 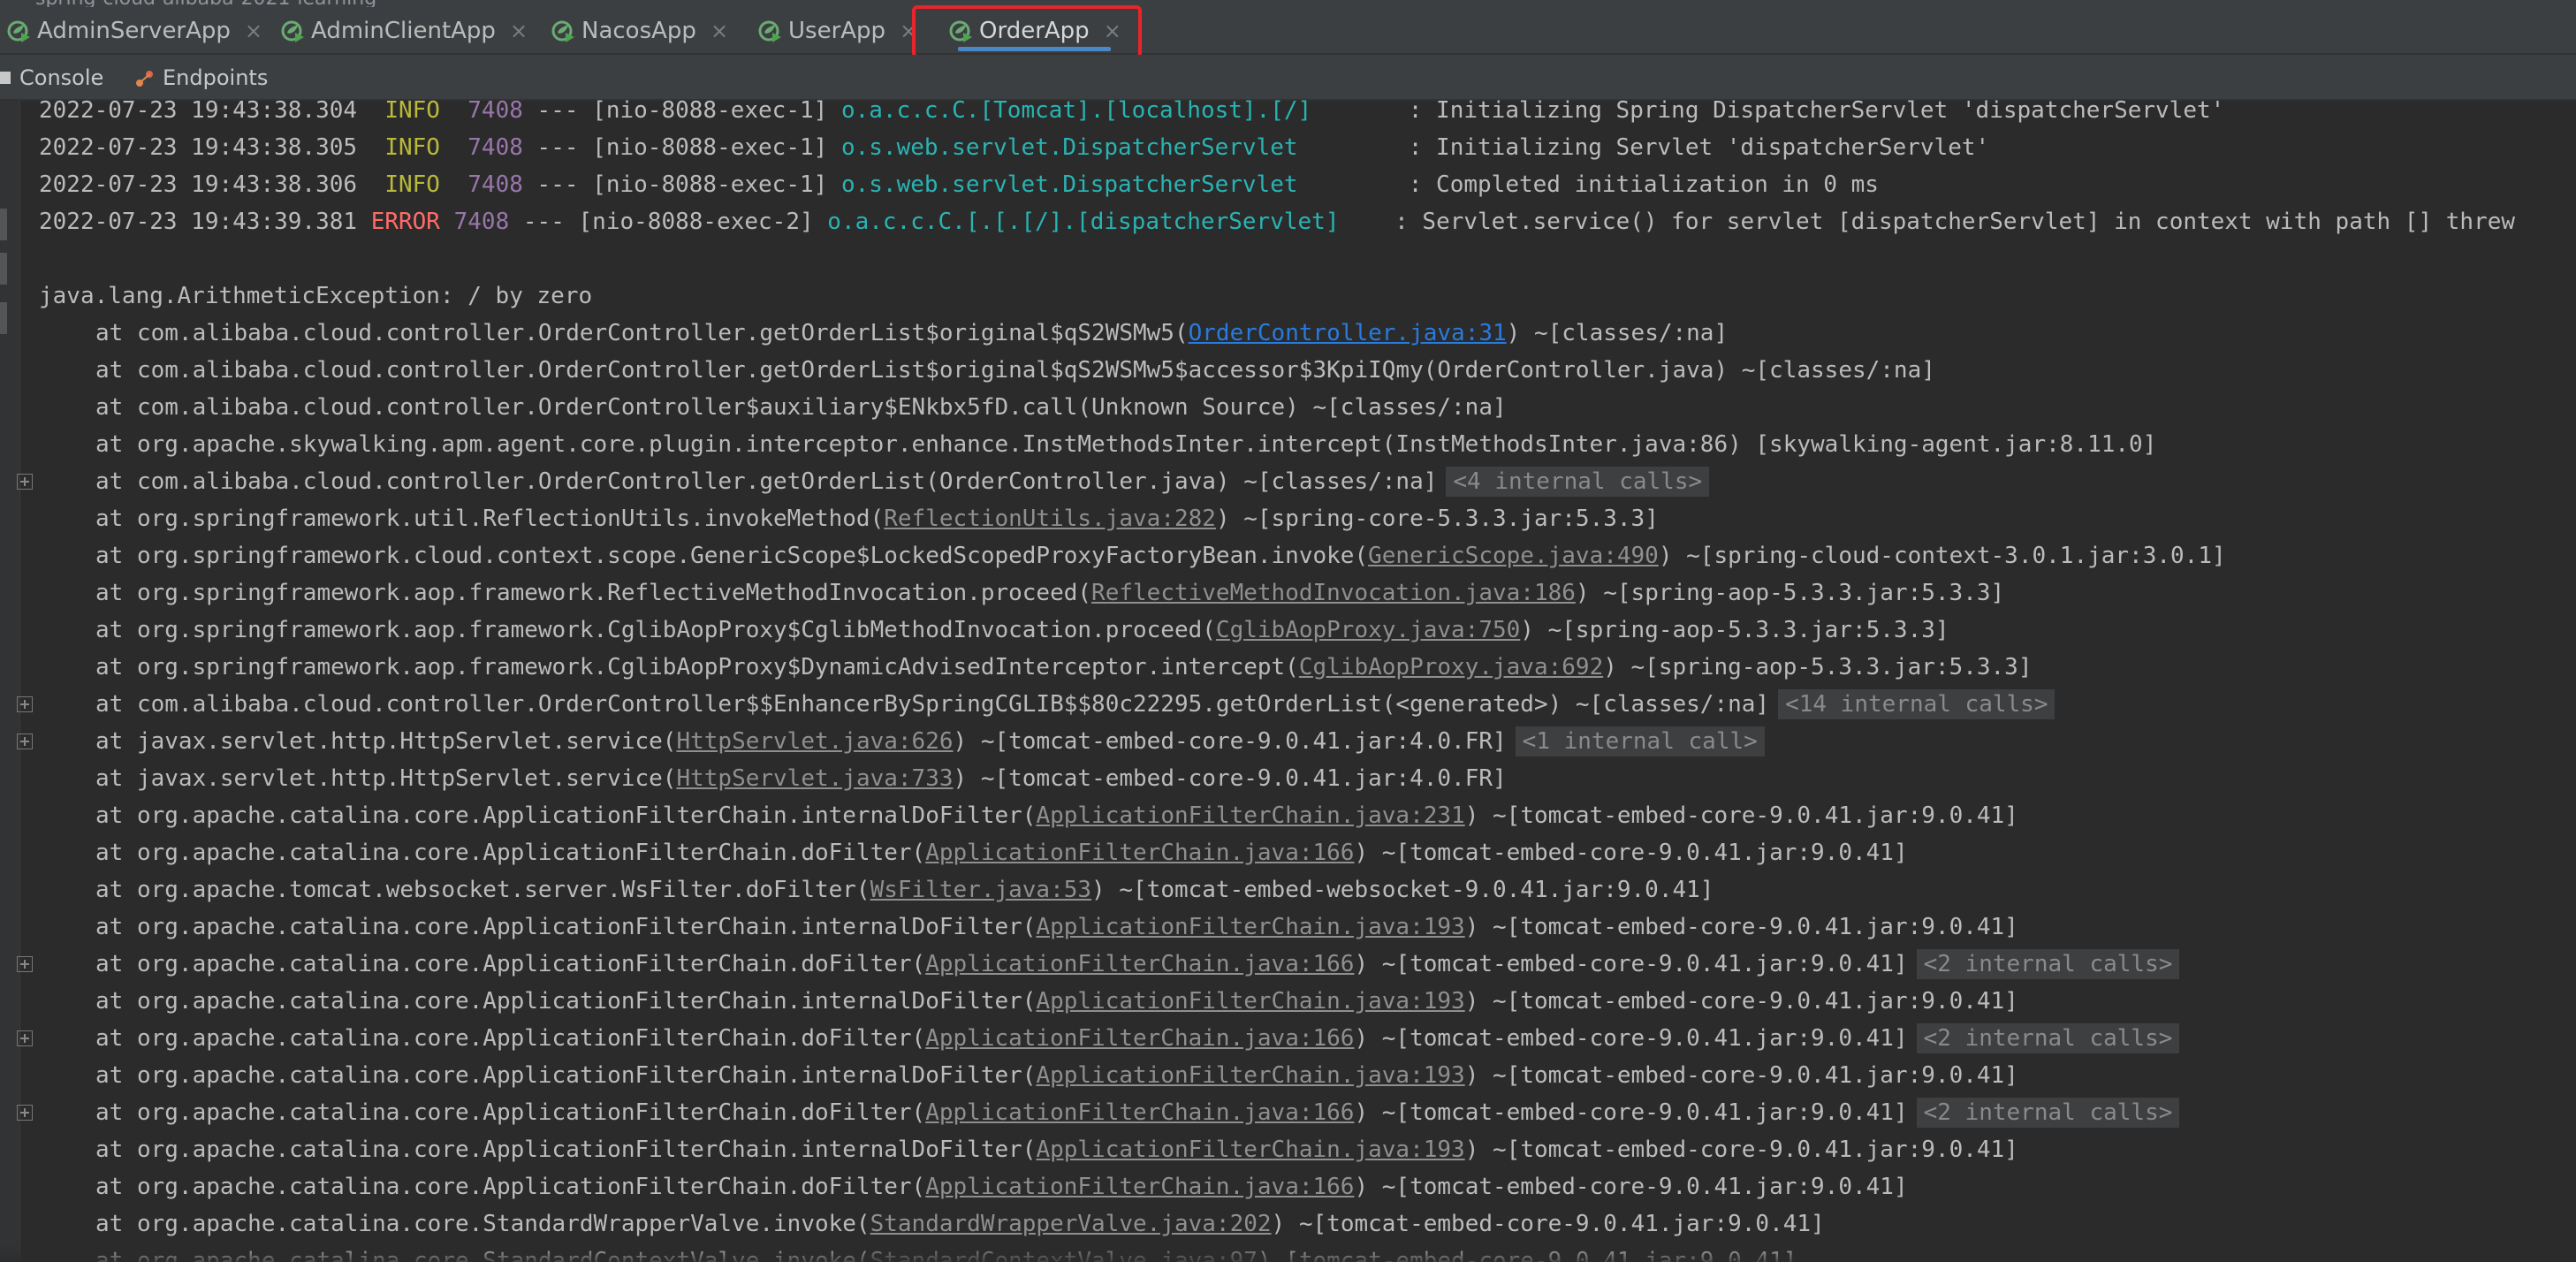 I want to click on run-tab-userapp: UserApp ×, so click(x=836, y=31).